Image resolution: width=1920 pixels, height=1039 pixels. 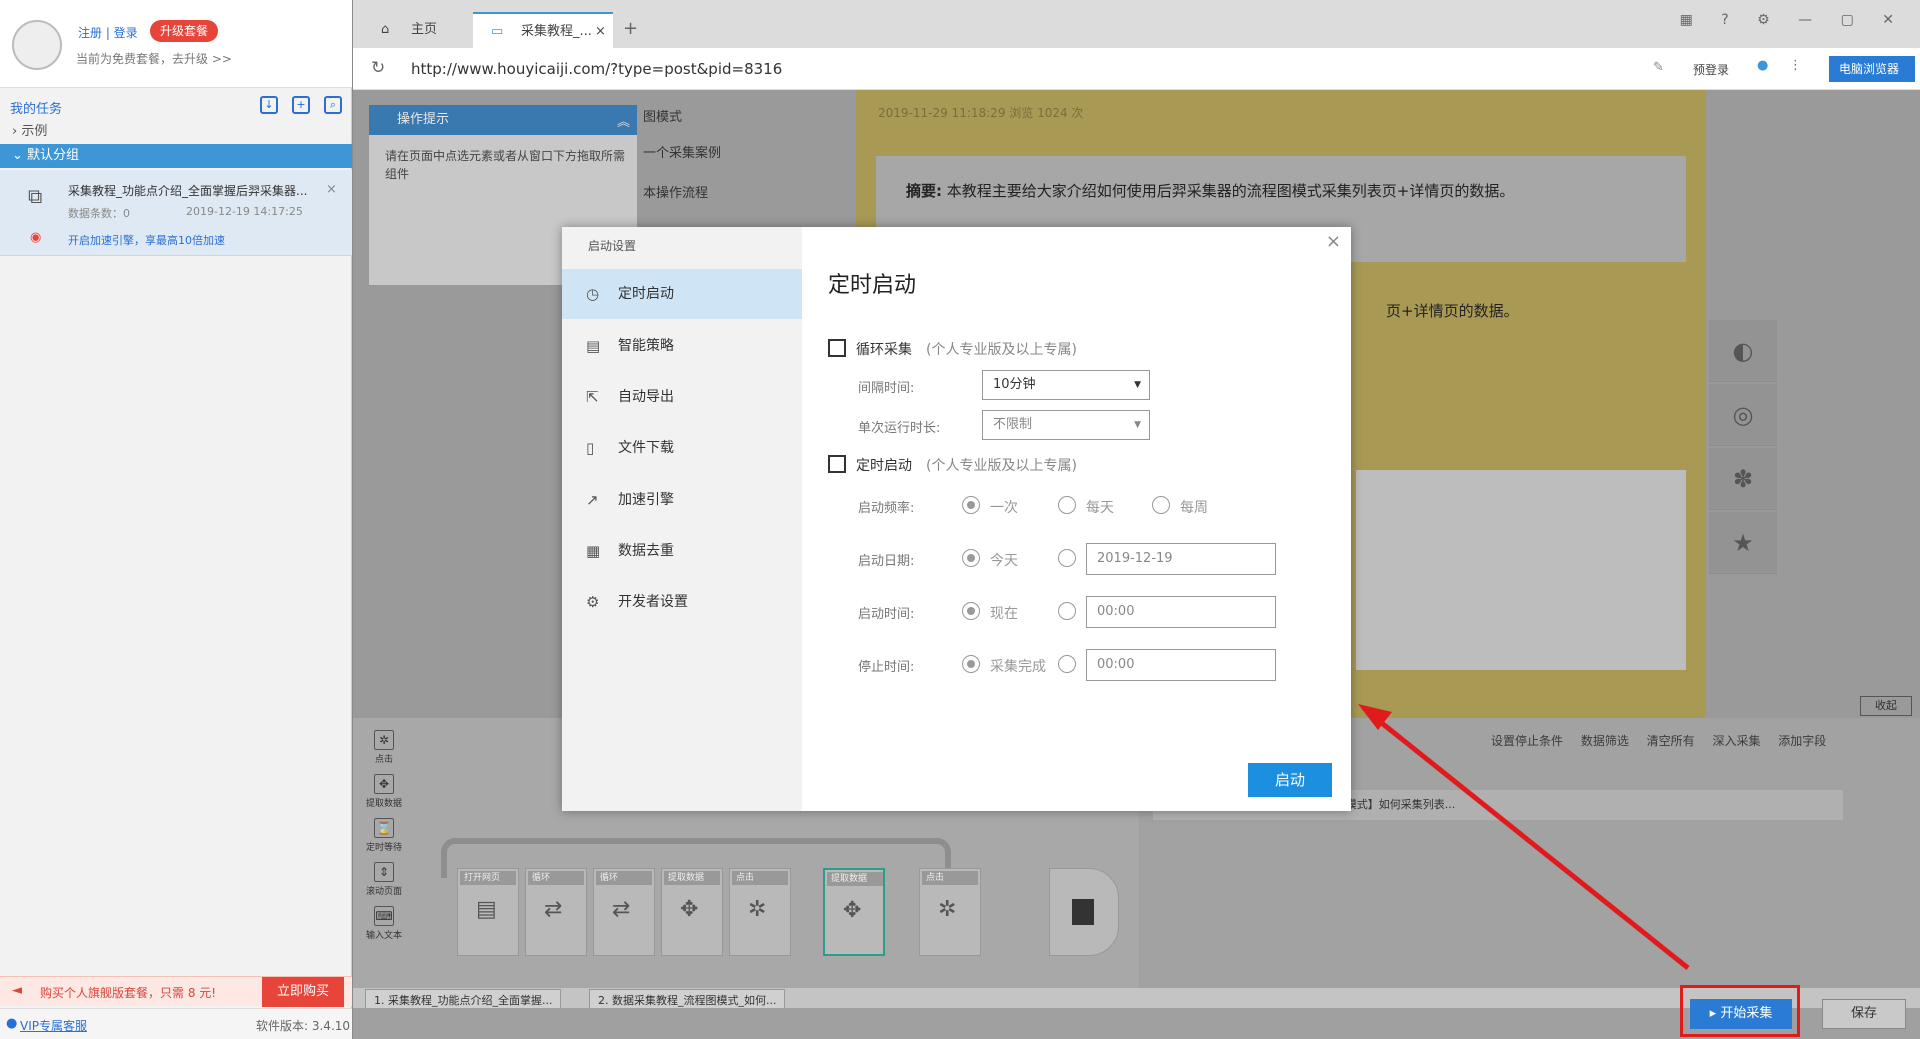 What do you see at coordinates (176, 991) in the screenshot?
I see `promo-bar: ◄ 购买个人旗舰版套餐，只需 8 元! 立即购买` at bounding box center [176, 991].